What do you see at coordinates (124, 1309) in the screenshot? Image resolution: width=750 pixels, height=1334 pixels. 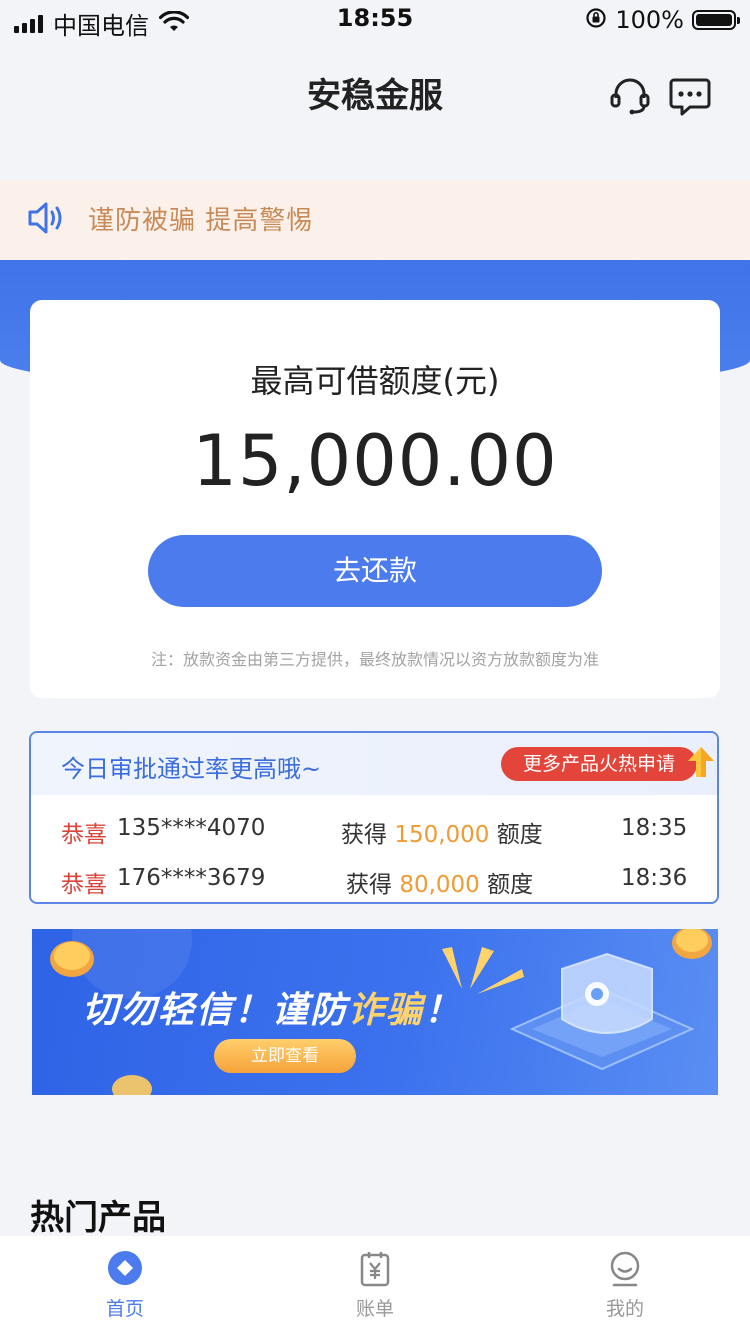 I see `tab-home-label: 首页` at bounding box center [124, 1309].